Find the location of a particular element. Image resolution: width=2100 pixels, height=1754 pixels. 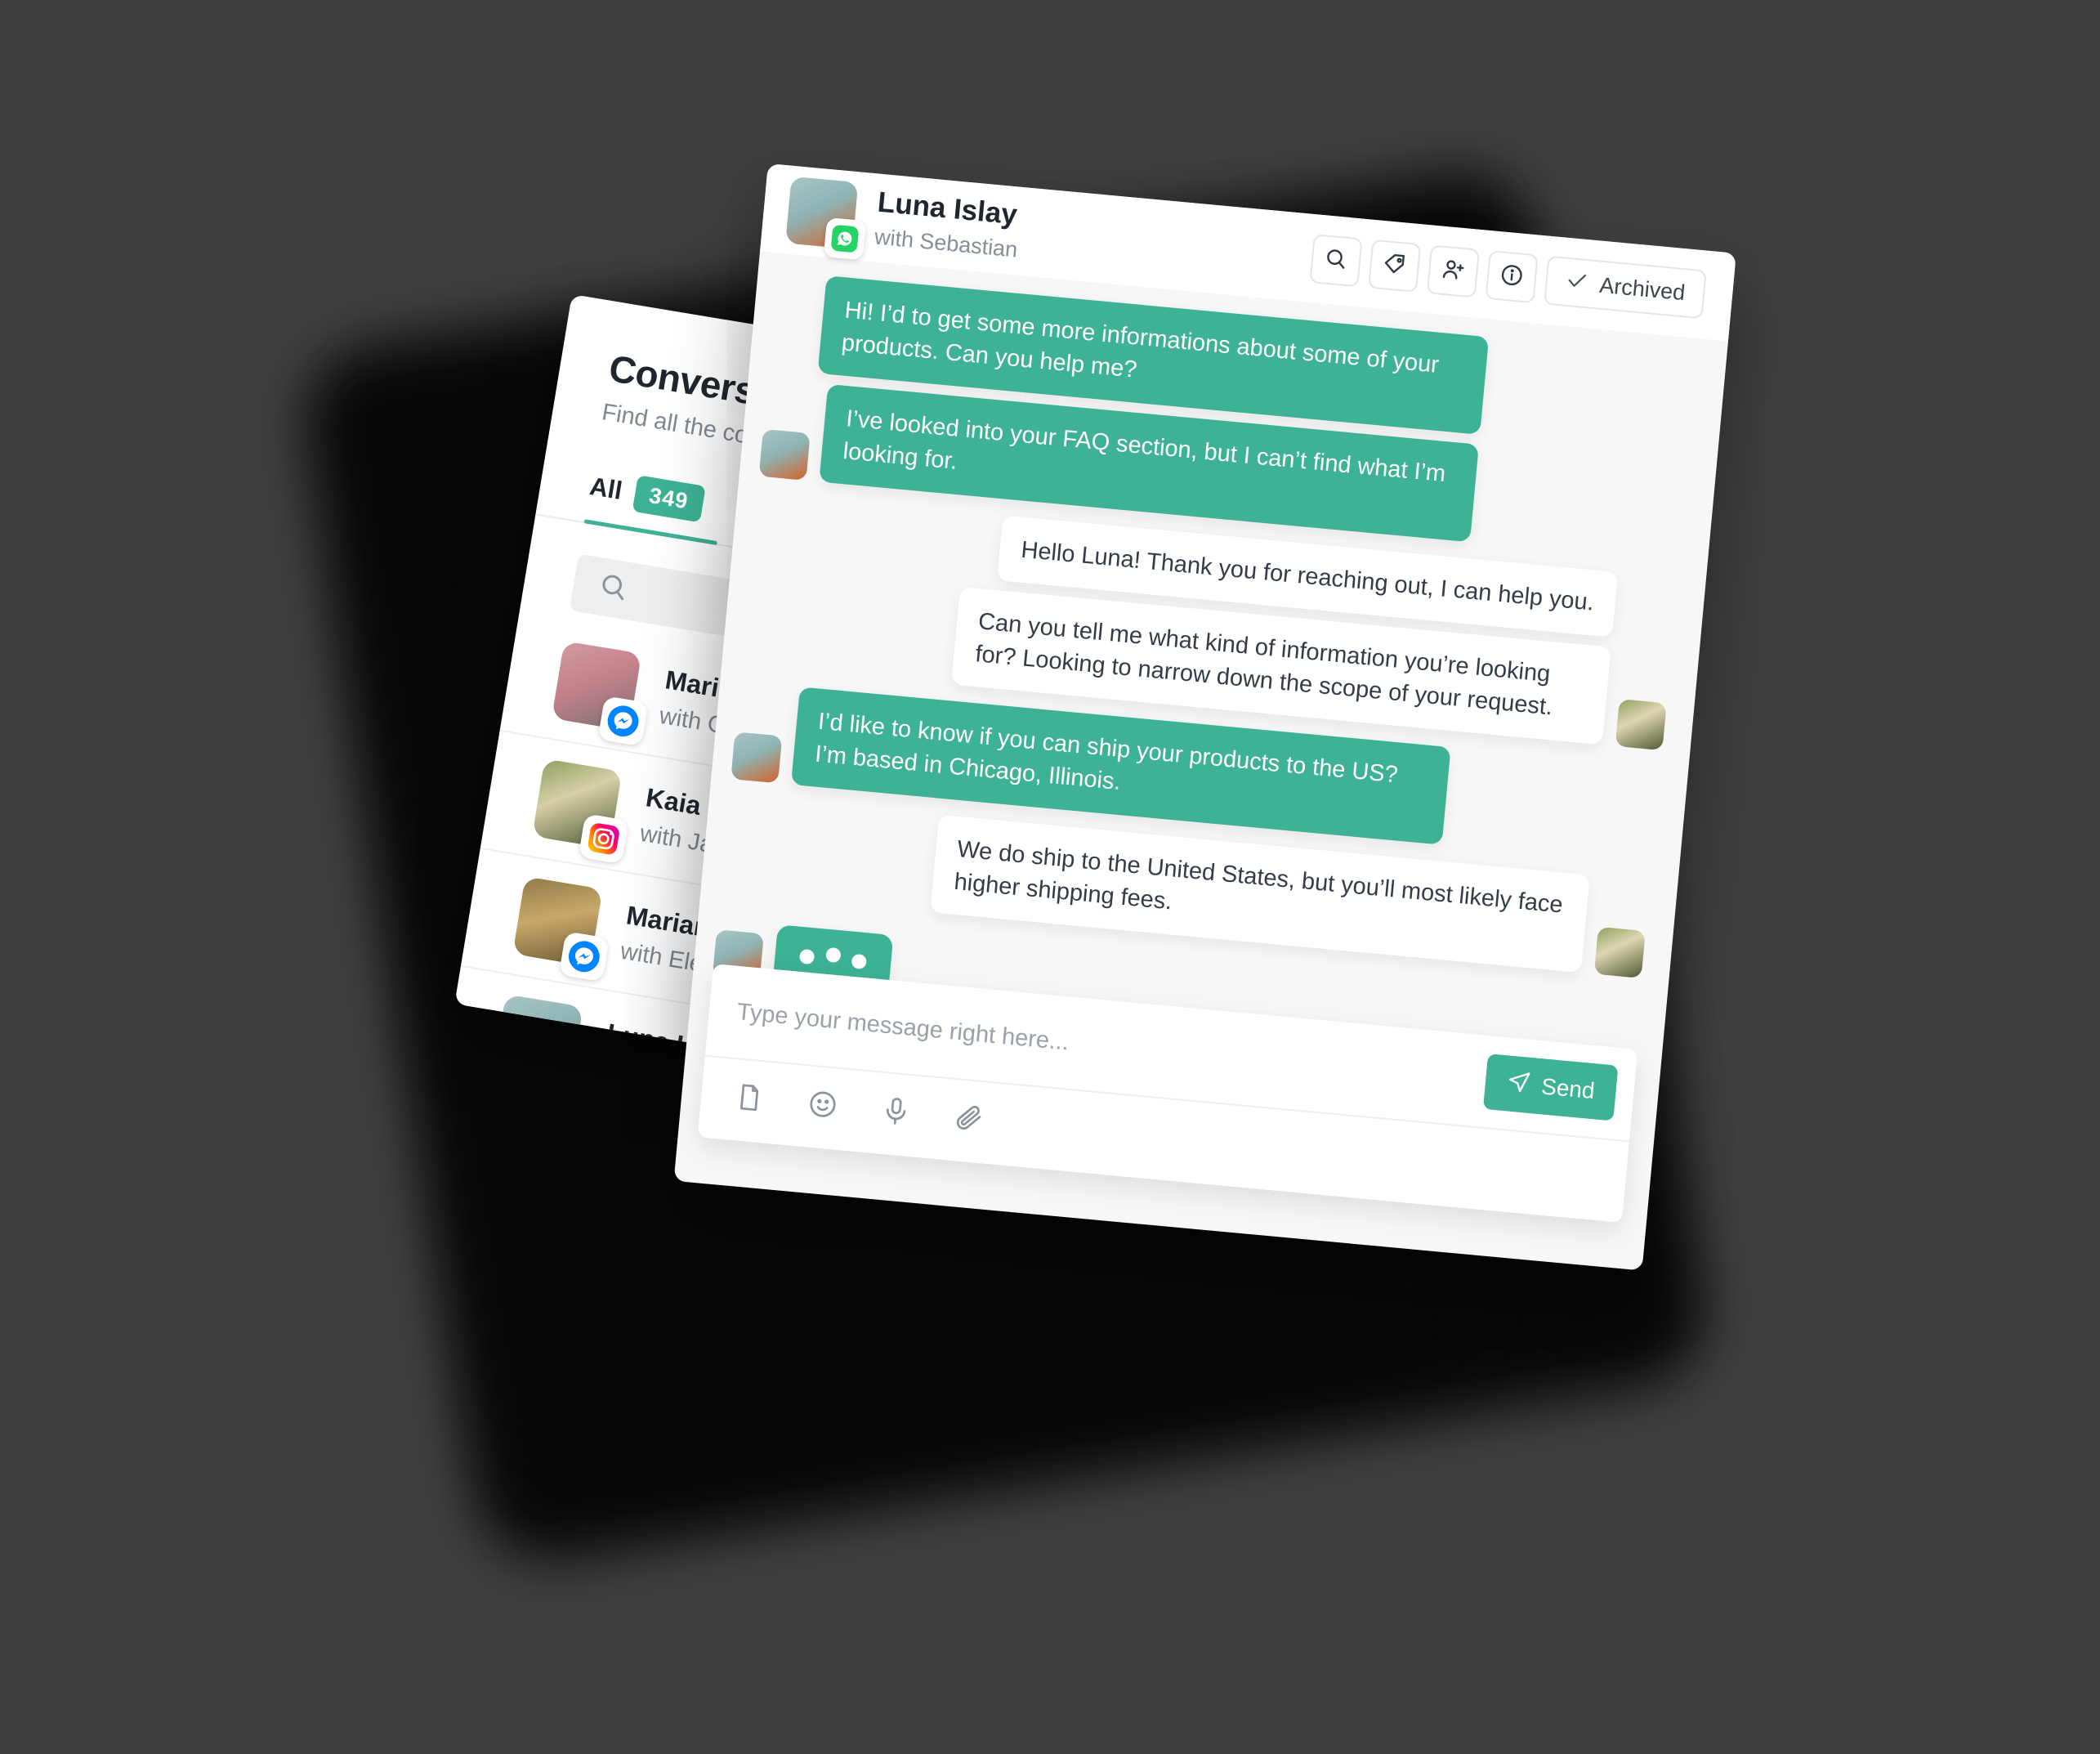

send-label: Send is located at coordinates (1567, 1088).